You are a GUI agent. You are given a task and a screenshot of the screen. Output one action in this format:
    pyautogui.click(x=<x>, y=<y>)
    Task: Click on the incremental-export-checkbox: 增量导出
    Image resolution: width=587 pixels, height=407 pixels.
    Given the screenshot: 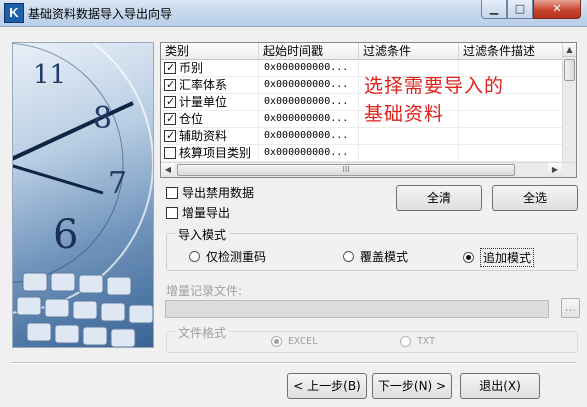 What is the action you would take?
    pyautogui.click(x=198, y=212)
    